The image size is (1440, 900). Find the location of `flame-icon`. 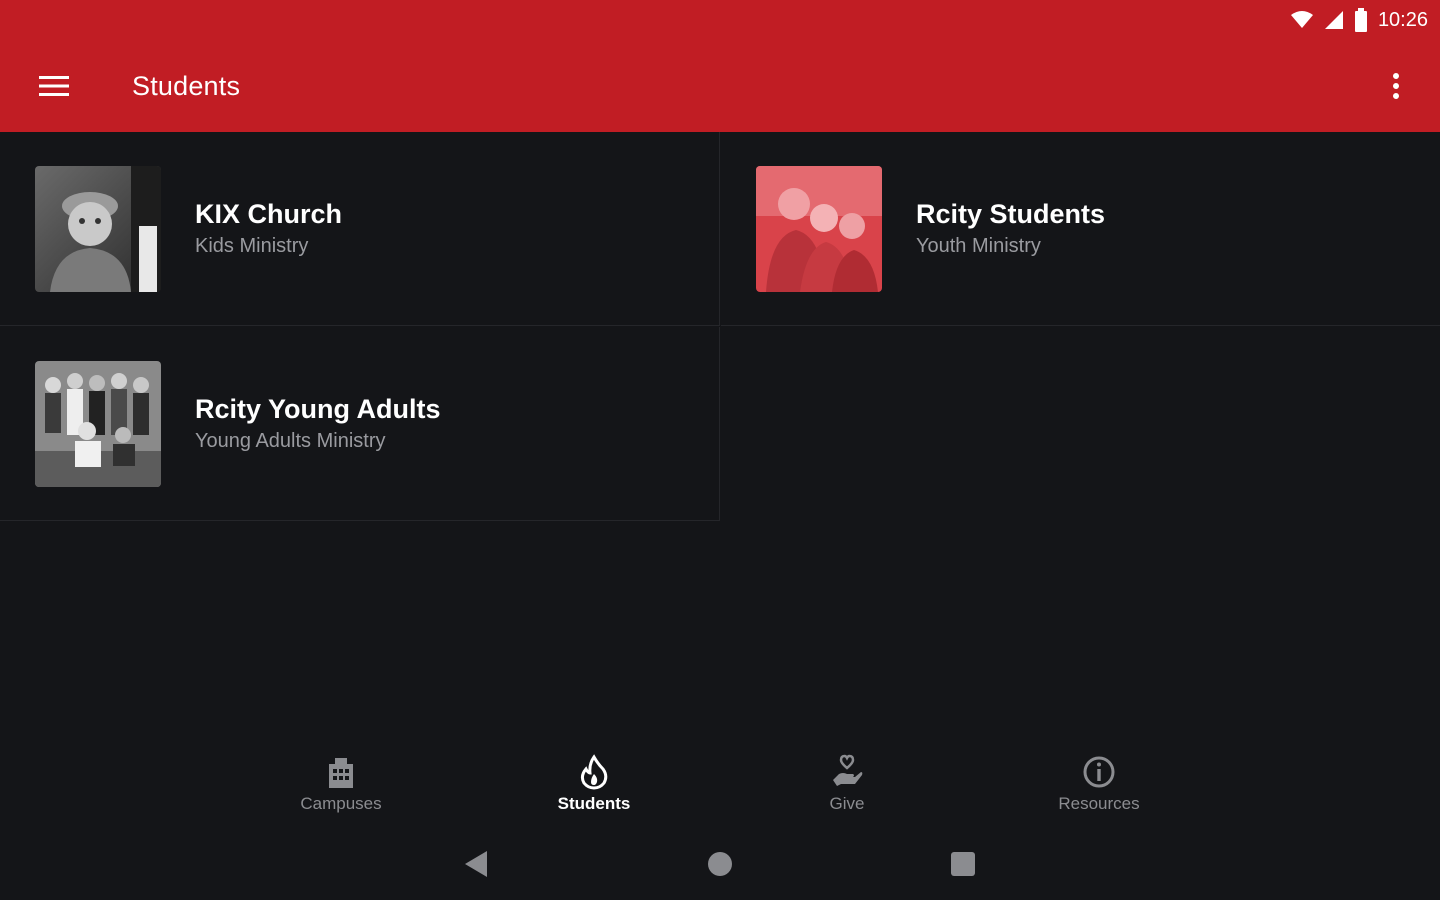

flame-icon is located at coordinates (594, 772).